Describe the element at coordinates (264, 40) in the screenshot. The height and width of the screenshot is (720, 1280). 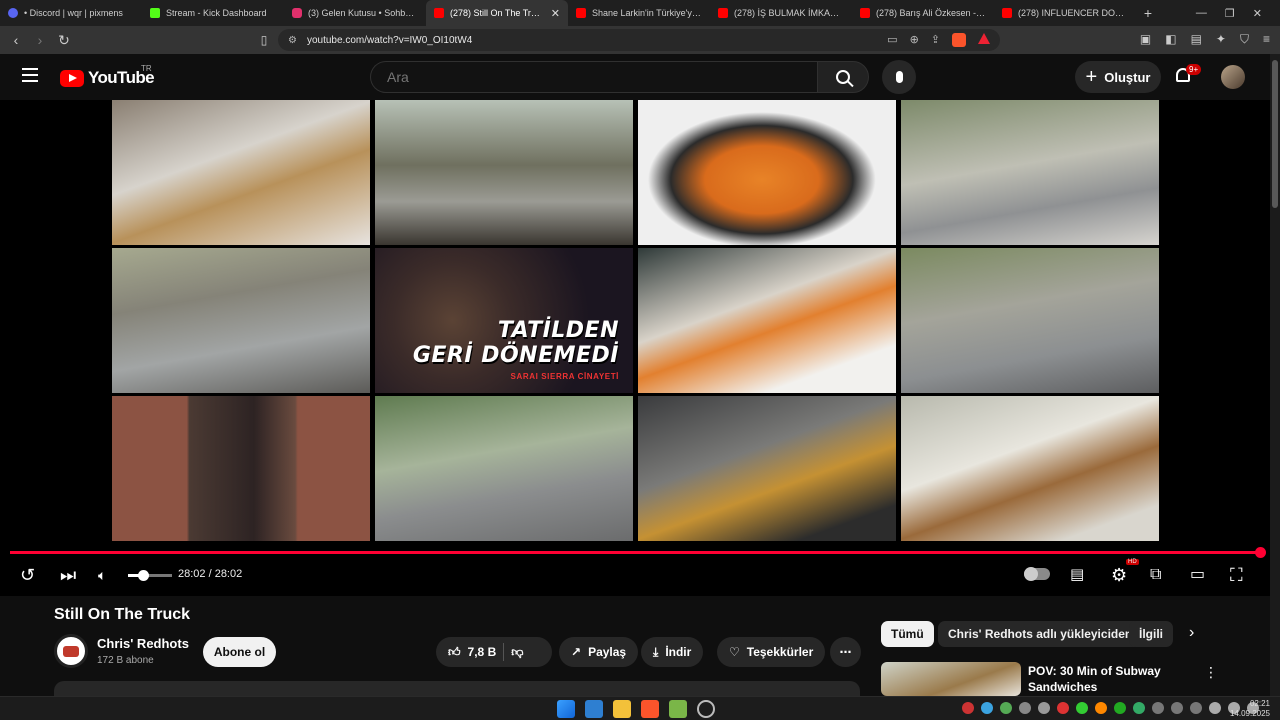
I see `bookmark-icon: ▯` at that location.